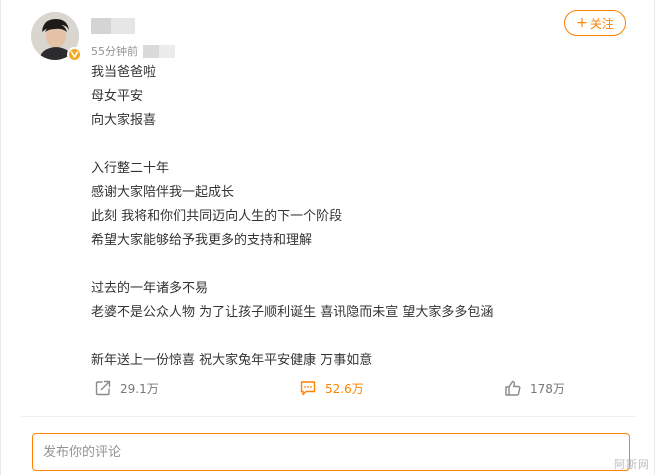 The width and height of the screenshot is (655, 475). Describe the element at coordinates (114, 51) in the screenshot. I see `post-time: 55分钟前` at that location.